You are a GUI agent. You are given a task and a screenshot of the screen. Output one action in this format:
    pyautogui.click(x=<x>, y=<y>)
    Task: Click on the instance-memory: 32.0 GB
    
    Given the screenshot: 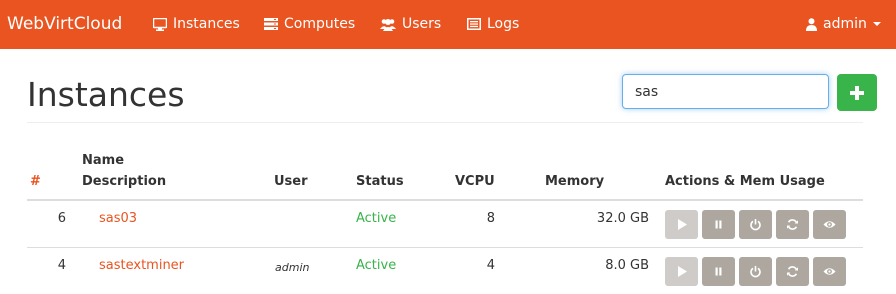 What is the action you would take?
    pyautogui.click(x=622, y=218)
    